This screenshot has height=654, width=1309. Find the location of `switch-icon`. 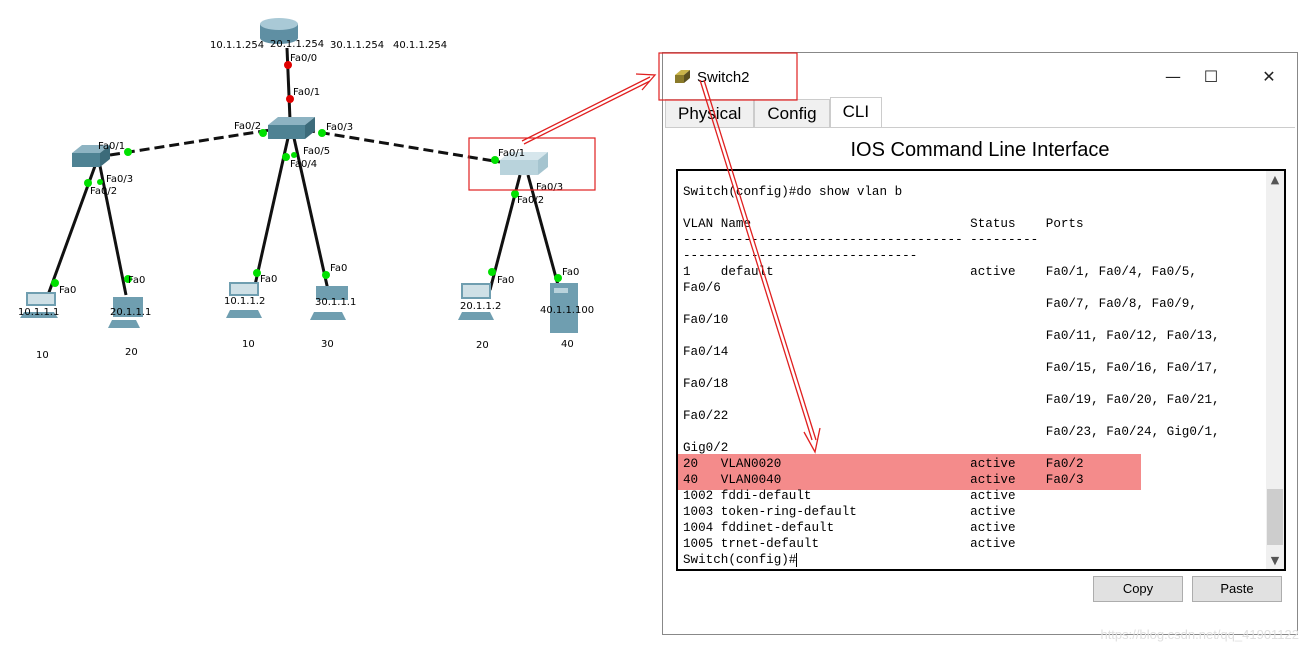

switch-icon is located at coordinates (682, 76).